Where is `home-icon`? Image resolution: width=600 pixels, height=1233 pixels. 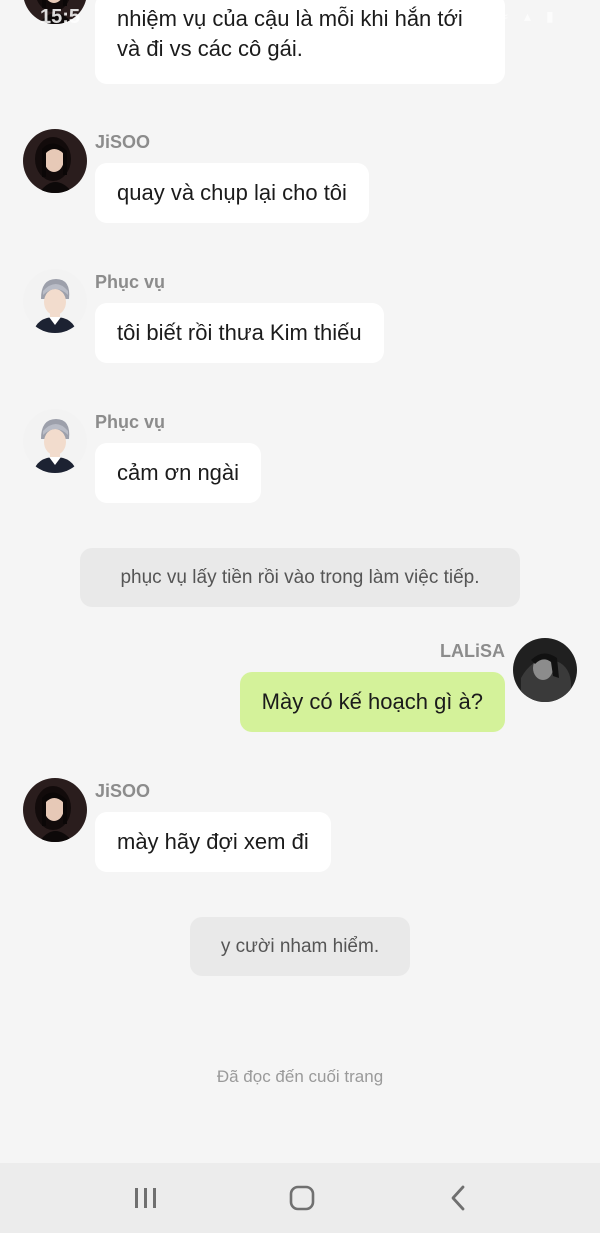 home-icon is located at coordinates (302, 1198).